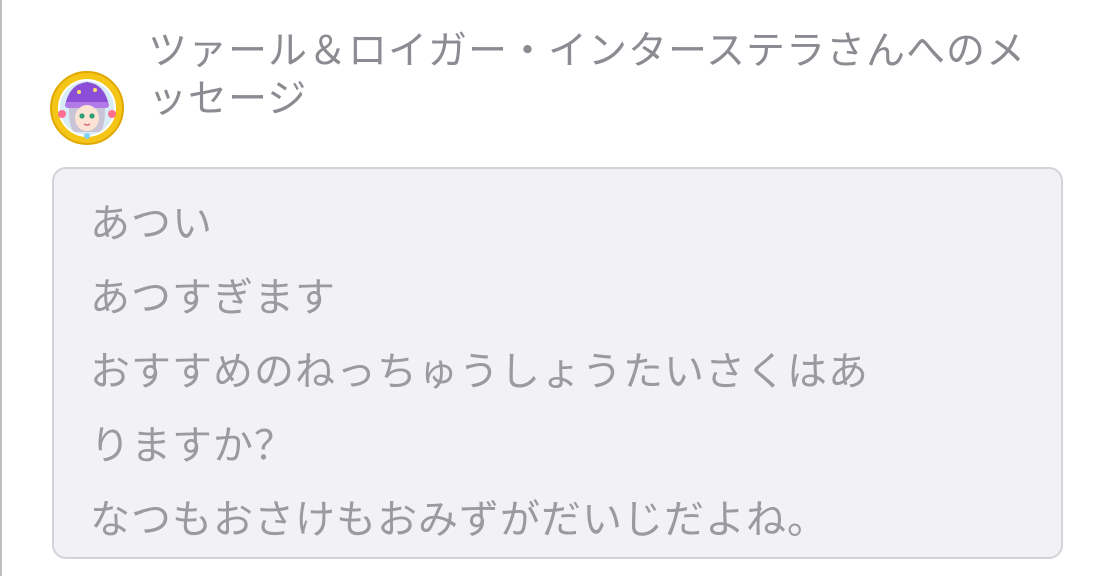 Image resolution: width=1106 pixels, height=576 pixels. I want to click on recipient-avatar, so click(87, 108).